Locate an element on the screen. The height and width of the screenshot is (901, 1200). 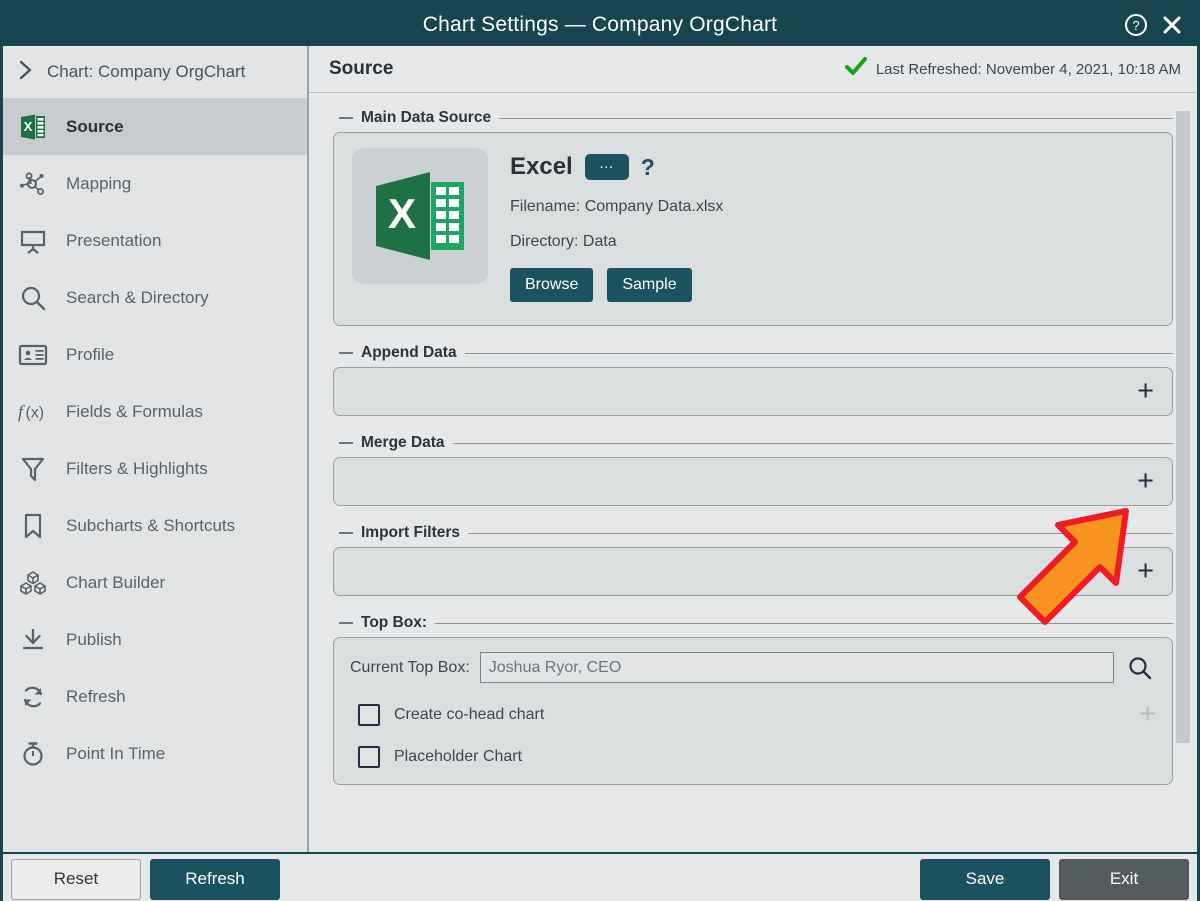
import-filters-panel: + is located at coordinates (753, 571).